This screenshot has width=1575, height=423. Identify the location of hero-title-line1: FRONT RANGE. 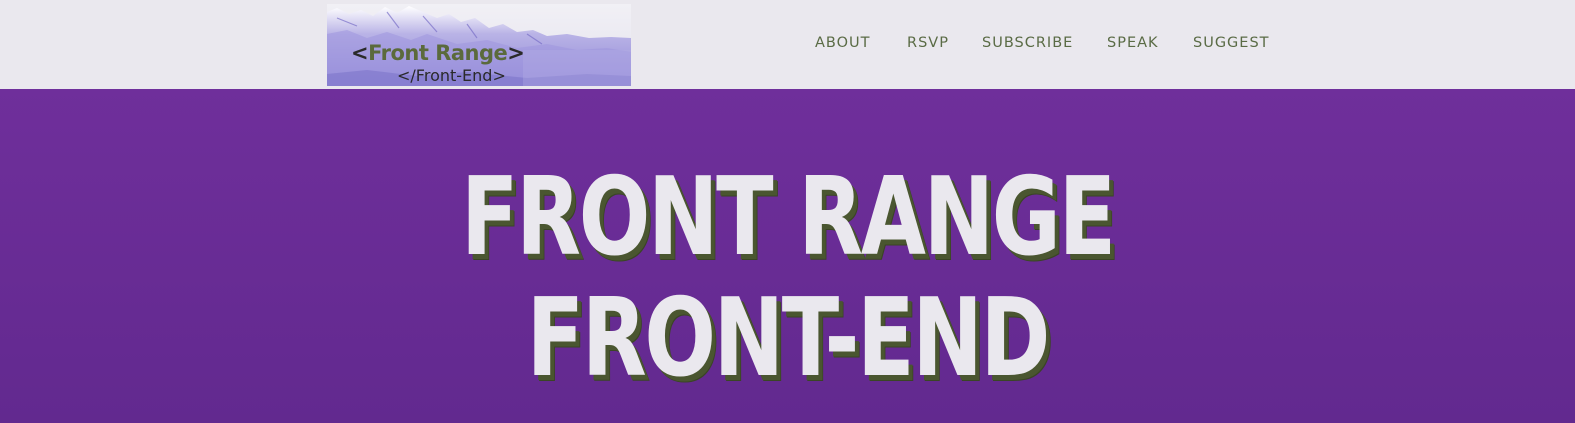
(788, 217).